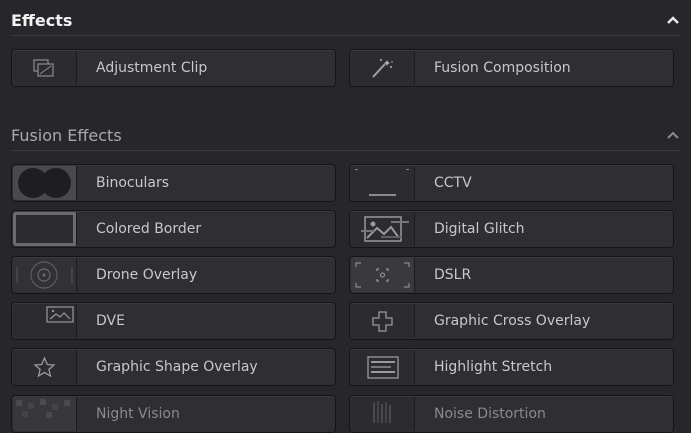  What do you see at coordinates (453, 275) in the screenshot?
I see `effect-label: DSLR` at bounding box center [453, 275].